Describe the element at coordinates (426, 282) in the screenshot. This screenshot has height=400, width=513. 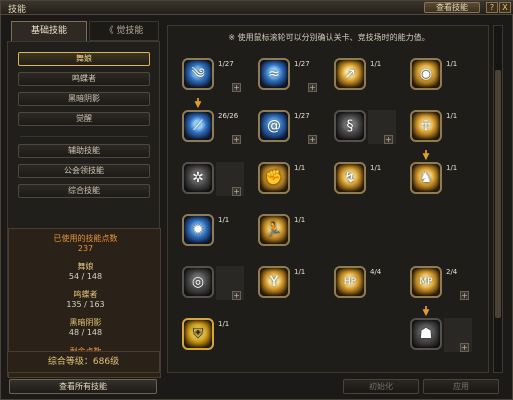
I see `mp-up-icon: MP` at that location.